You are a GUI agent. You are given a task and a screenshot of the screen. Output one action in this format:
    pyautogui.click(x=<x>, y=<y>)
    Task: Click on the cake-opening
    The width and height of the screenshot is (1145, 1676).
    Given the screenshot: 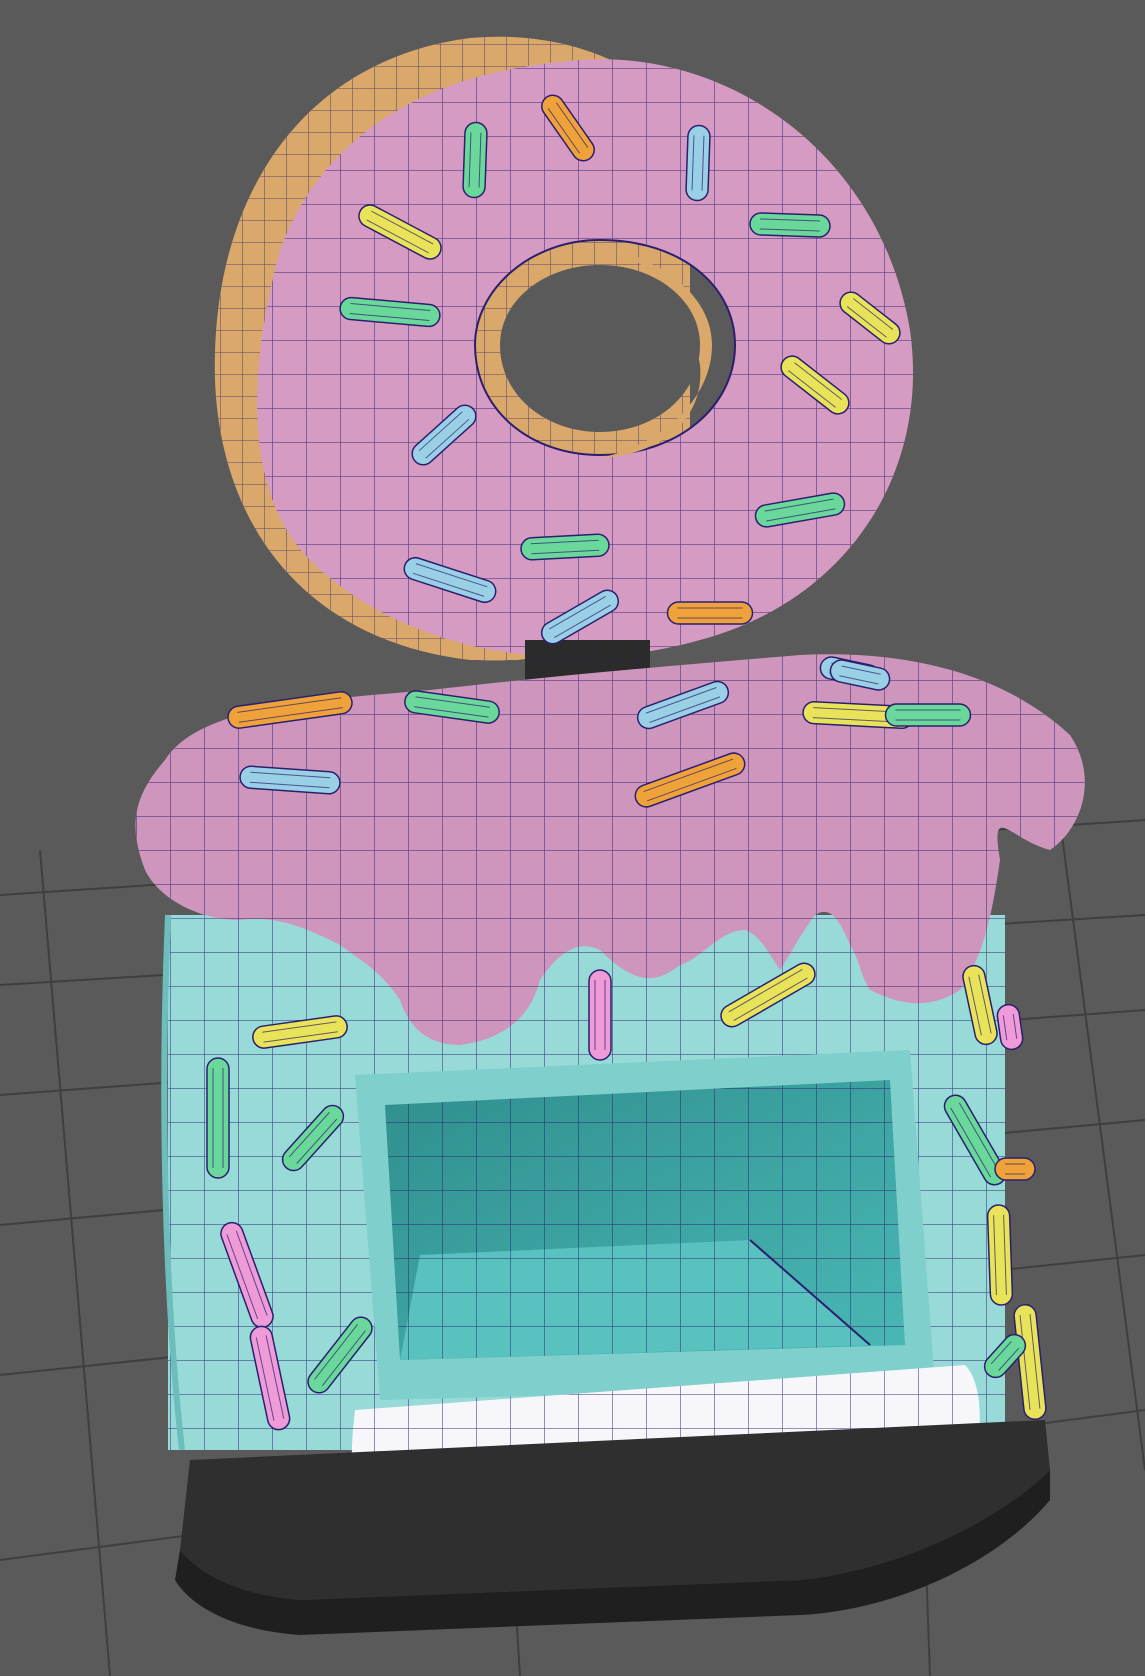 What is the action you would take?
    pyautogui.click(x=645, y=1225)
    